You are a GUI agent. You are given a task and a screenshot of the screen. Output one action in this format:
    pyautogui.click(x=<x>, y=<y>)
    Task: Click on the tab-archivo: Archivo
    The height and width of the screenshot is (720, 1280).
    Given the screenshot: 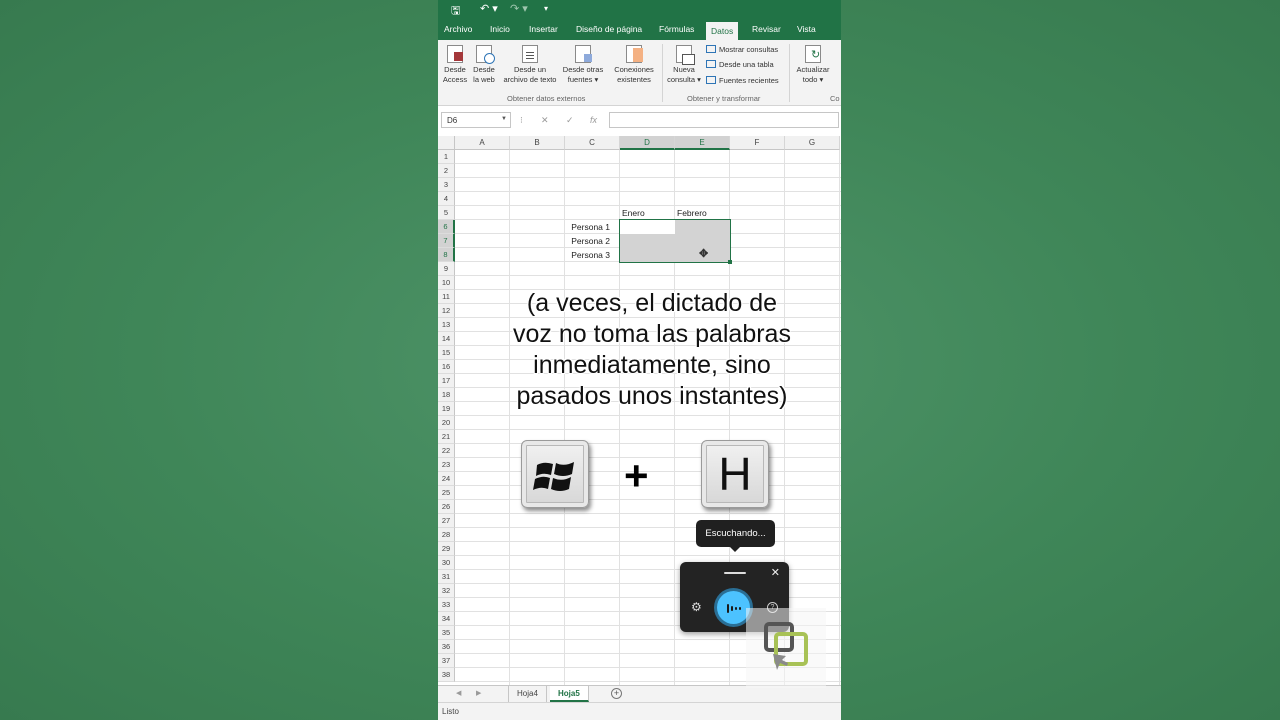 What is the action you would take?
    pyautogui.click(x=458, y=29)
    